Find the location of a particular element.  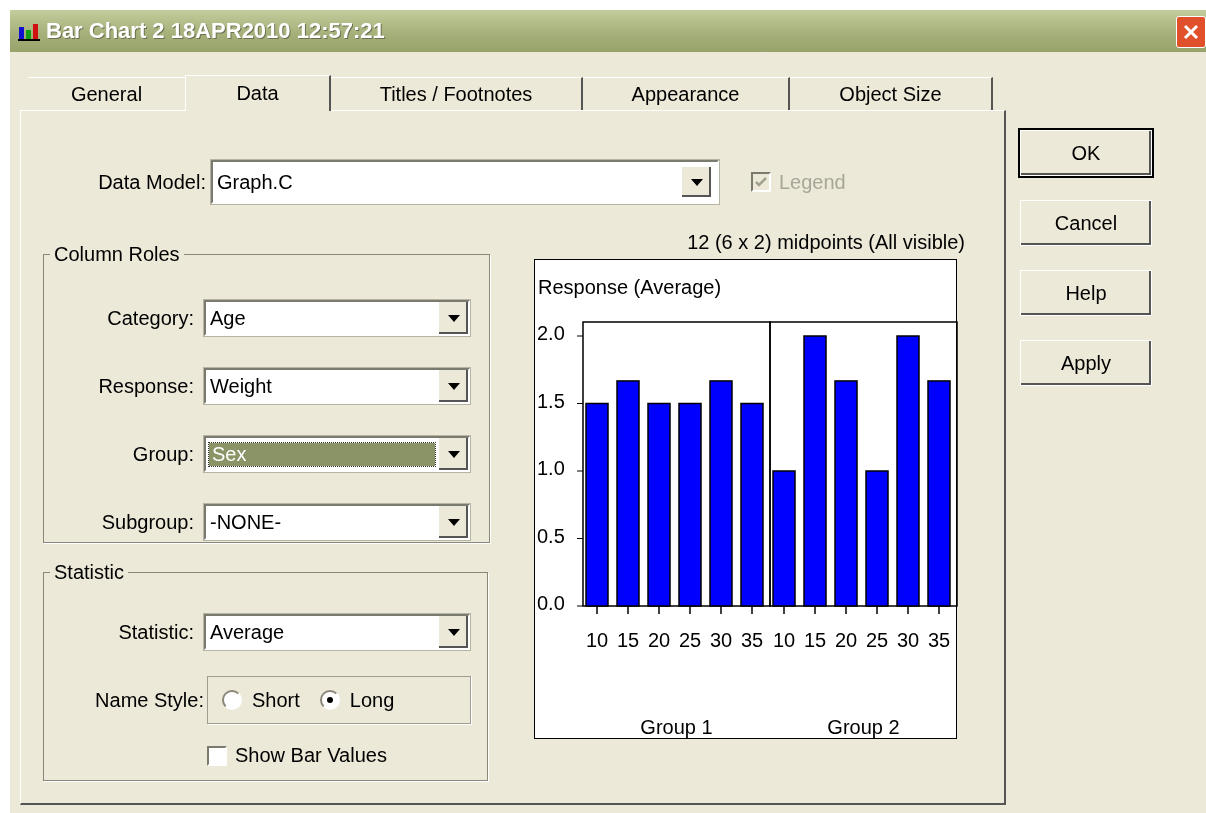

group-label: Group 1 is located at coordinates (676, 727).